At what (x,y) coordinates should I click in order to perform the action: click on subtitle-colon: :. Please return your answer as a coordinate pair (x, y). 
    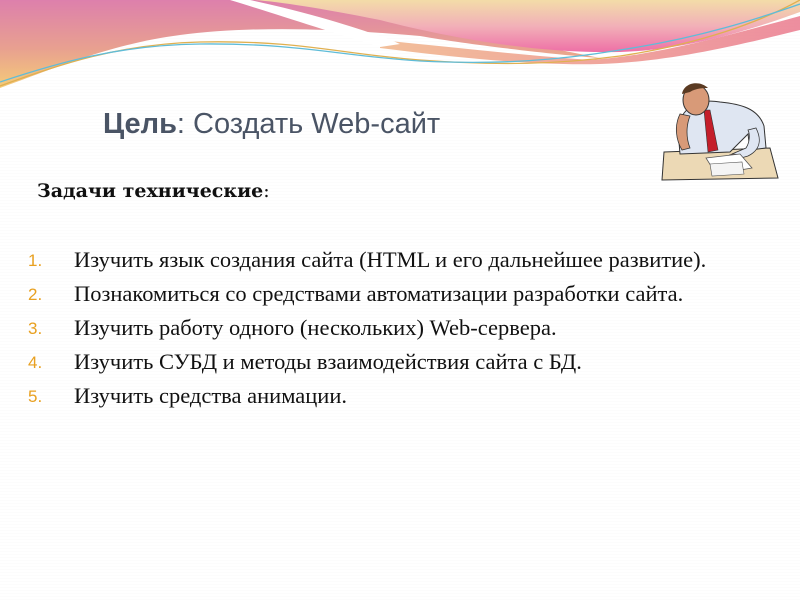
    Looking at the image, I should click on (266, 191).